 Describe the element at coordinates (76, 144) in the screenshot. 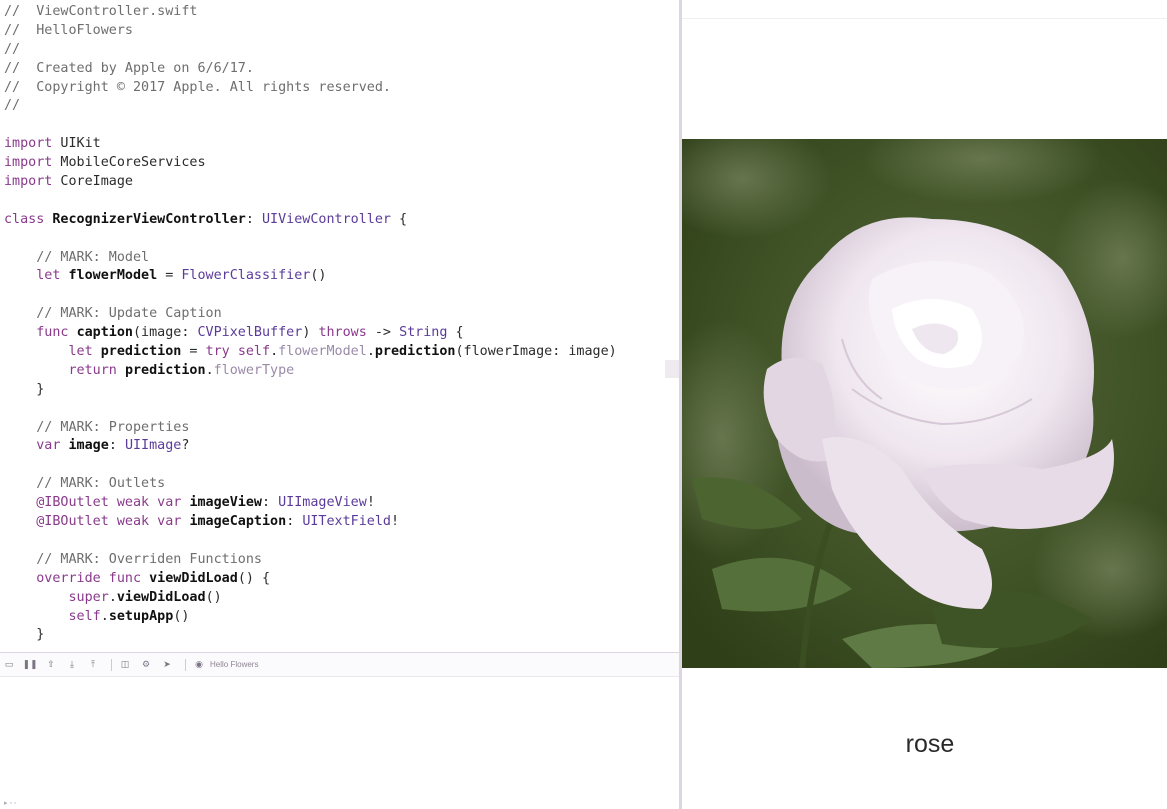

I see `code-token-plain: UIKit` at that location.